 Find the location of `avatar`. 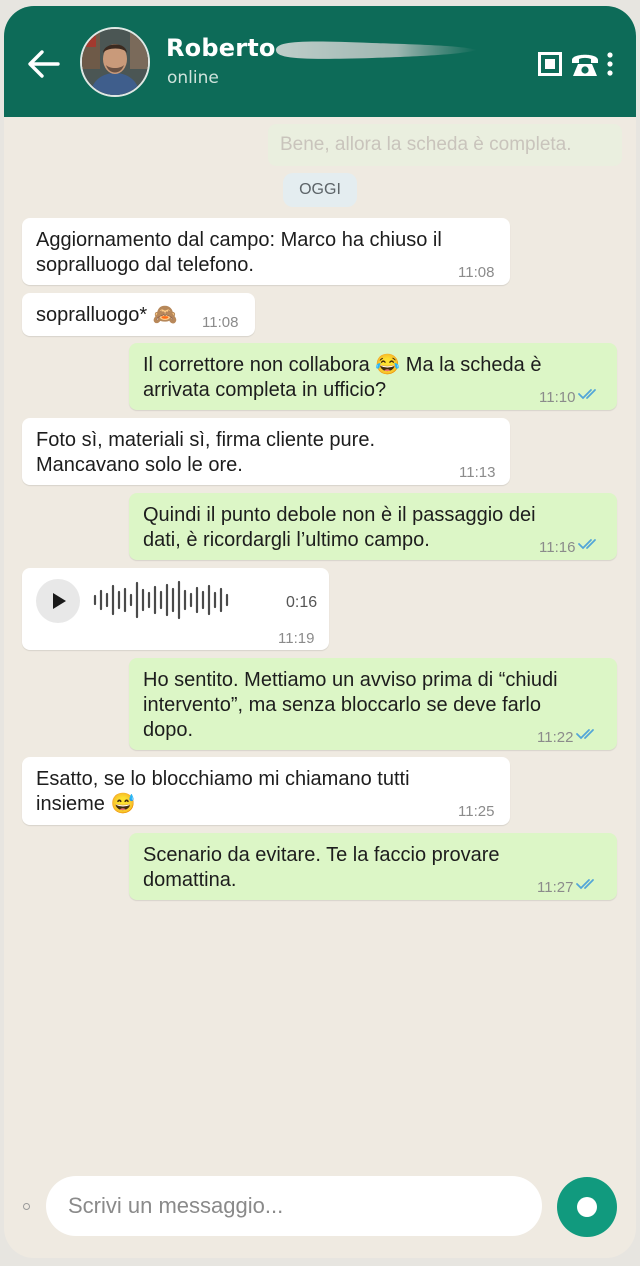

avatar is located at coordinates (115, 62).